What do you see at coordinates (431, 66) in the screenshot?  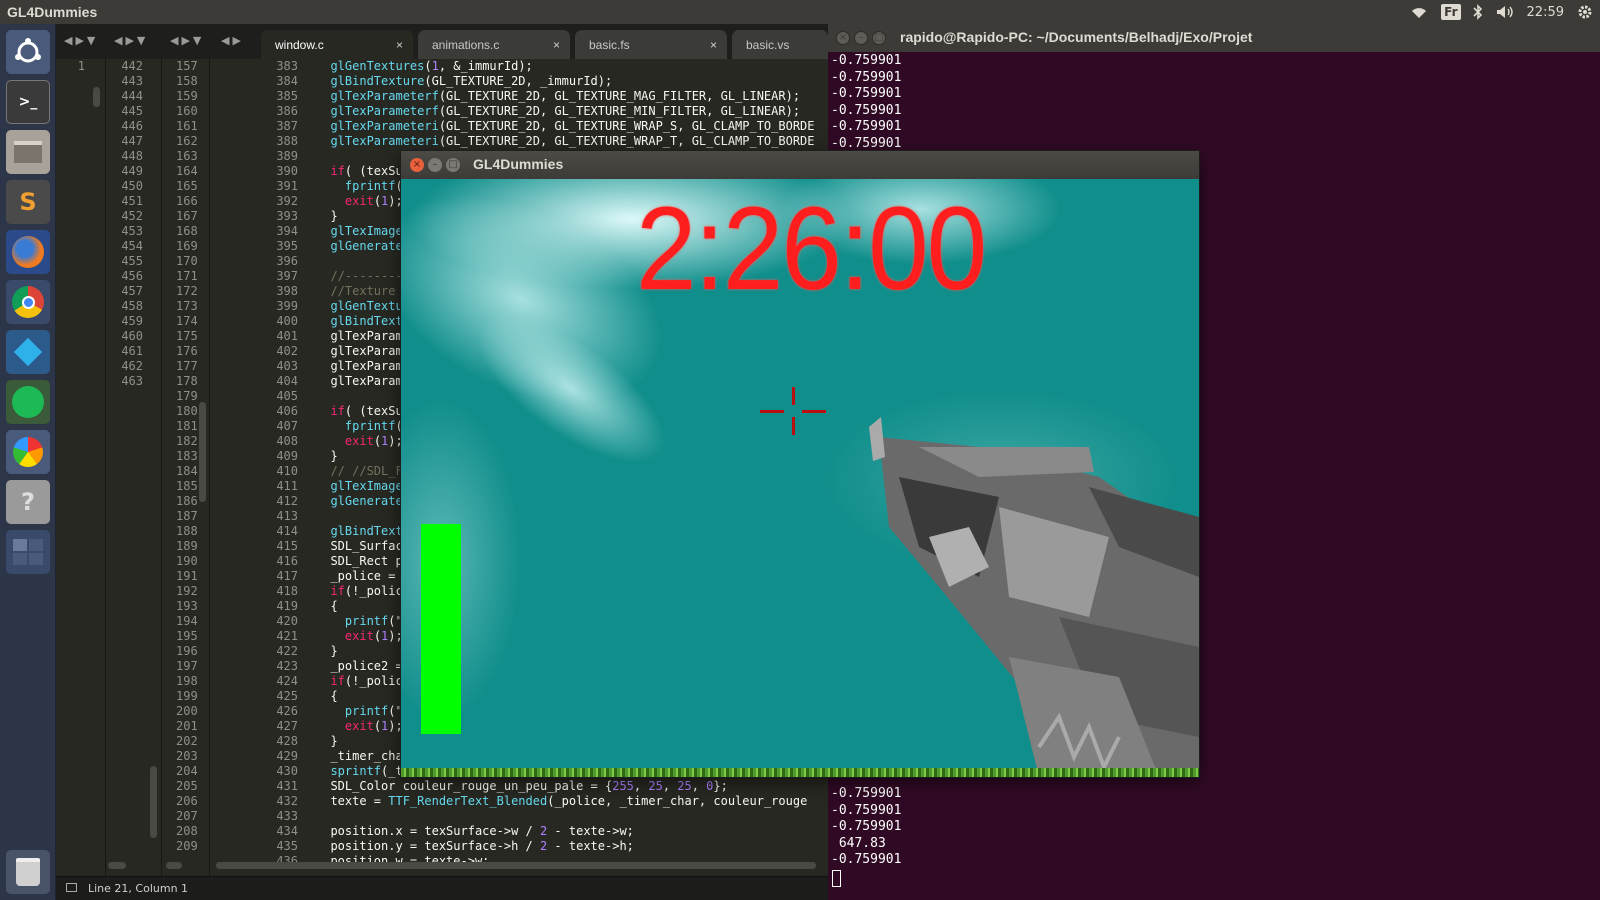 I see `code-text: glGenTextures(1, &_immurId);` at bounding box center [431, 66].